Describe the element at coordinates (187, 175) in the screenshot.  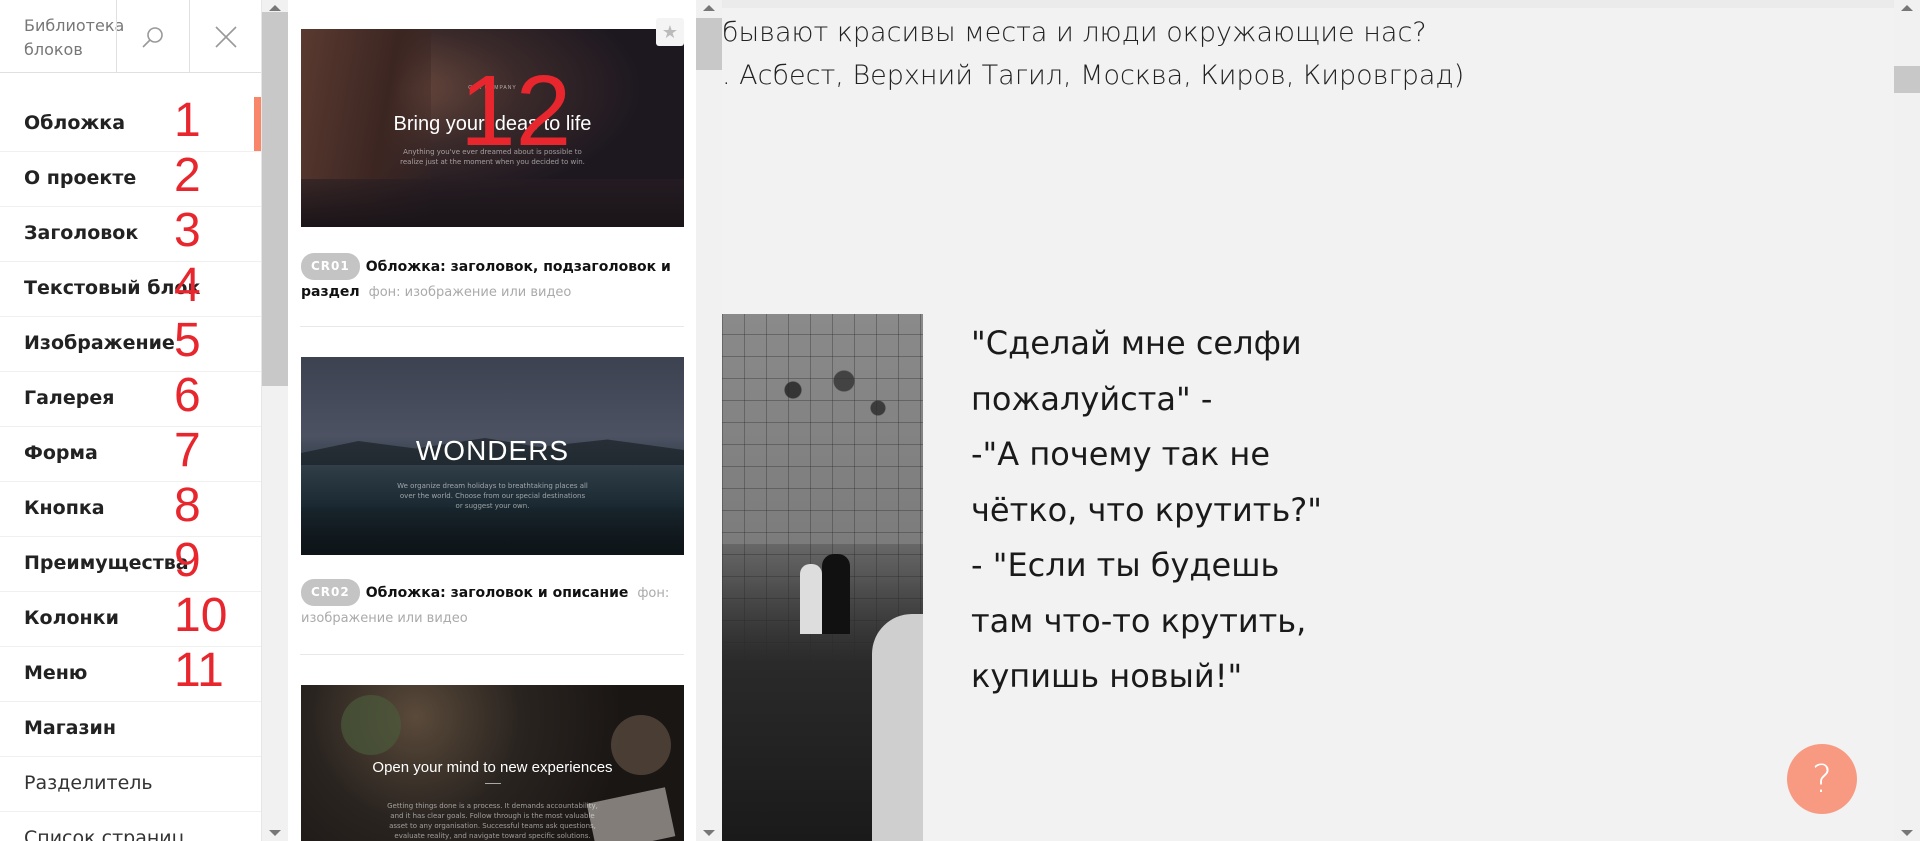
I see `annotation-number: 2` at that location.